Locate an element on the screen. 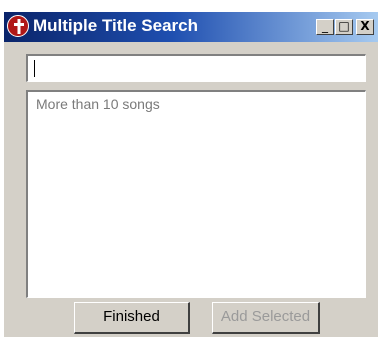 The image size is (378, 337). cross-badge-icon is located at coordinates (18, 26).